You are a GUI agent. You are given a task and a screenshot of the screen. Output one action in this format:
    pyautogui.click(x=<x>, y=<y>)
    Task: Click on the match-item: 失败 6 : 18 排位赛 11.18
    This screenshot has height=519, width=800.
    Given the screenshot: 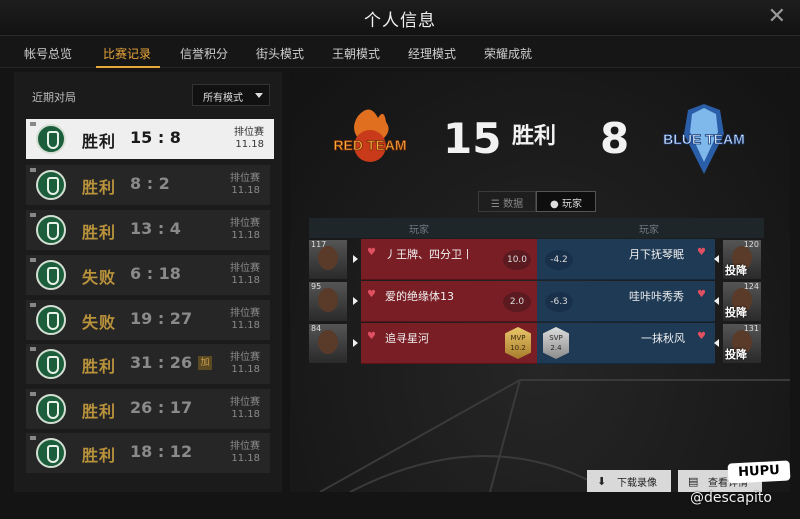 What is the action you would take?
    pyautogui.click(x=148, y=275)
    